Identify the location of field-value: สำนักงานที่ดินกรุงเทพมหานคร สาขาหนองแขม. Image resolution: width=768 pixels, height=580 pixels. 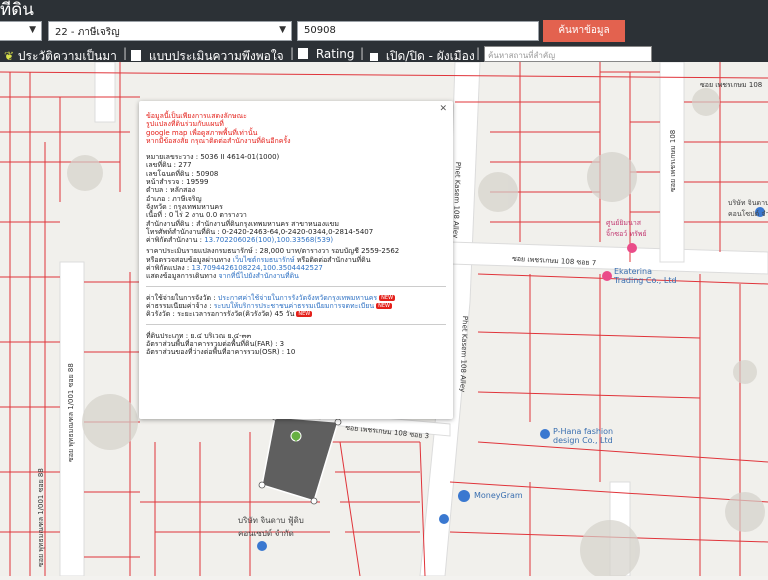
(267, 223).